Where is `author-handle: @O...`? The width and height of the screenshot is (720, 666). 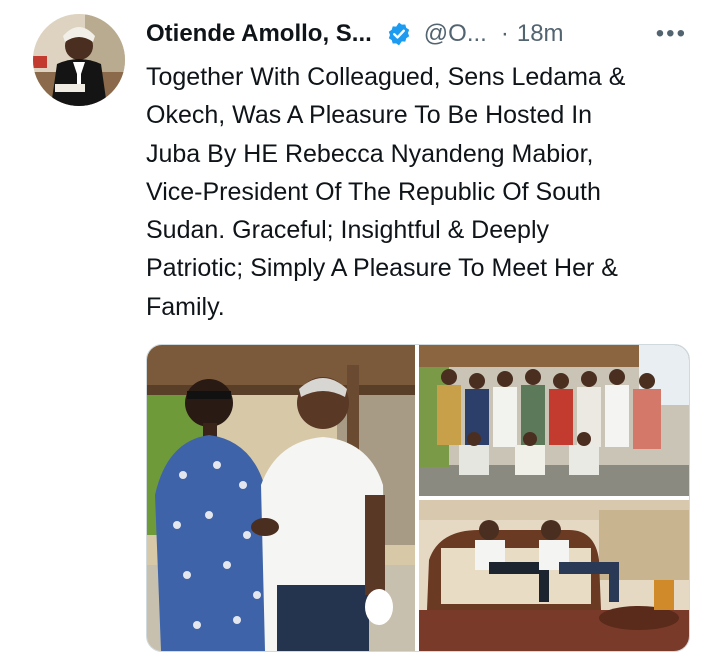
author-handle: @O... is located at coordinates (455, 34).